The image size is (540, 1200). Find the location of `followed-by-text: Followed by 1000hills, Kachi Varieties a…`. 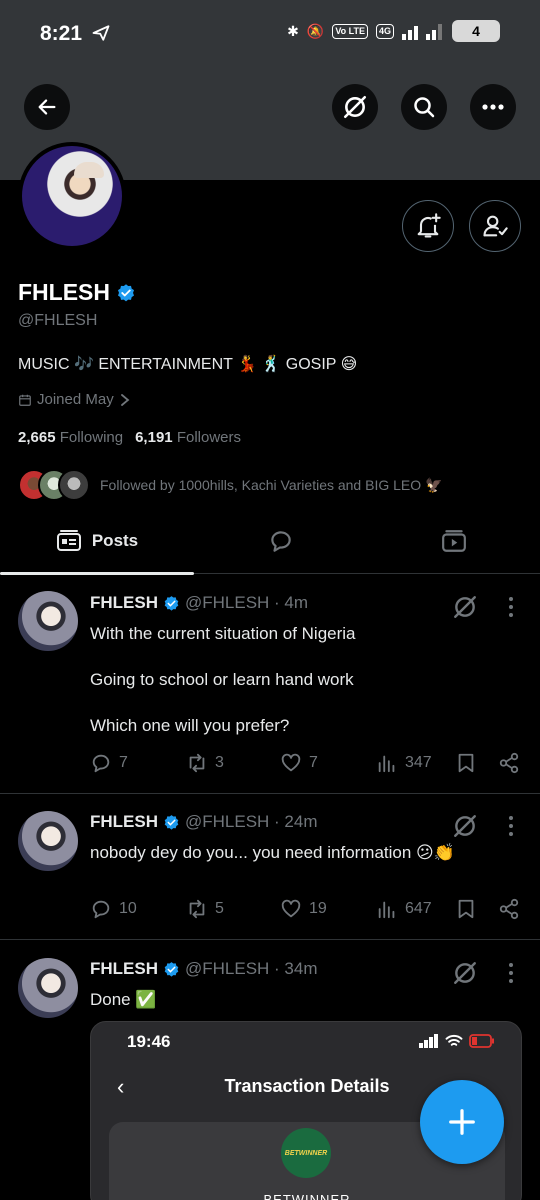

followed-by-text: Followed by 1000hills, Kachi Varieties a… is located at coordinates (271, 484).